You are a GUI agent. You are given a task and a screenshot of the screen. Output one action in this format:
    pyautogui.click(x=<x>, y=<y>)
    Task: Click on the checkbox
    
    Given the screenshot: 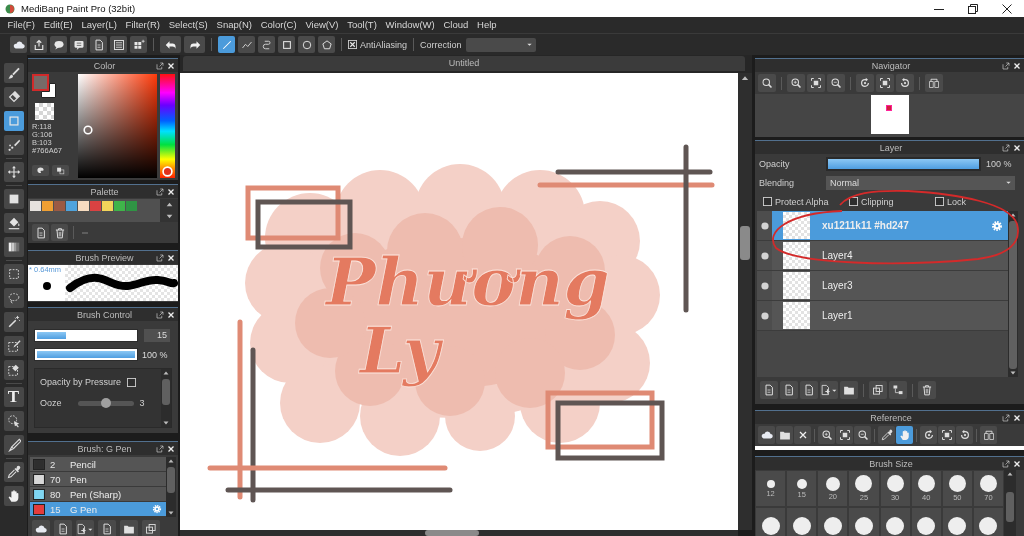 What is the action you would take?
    pyautogui.click(x=352, y=44)
    